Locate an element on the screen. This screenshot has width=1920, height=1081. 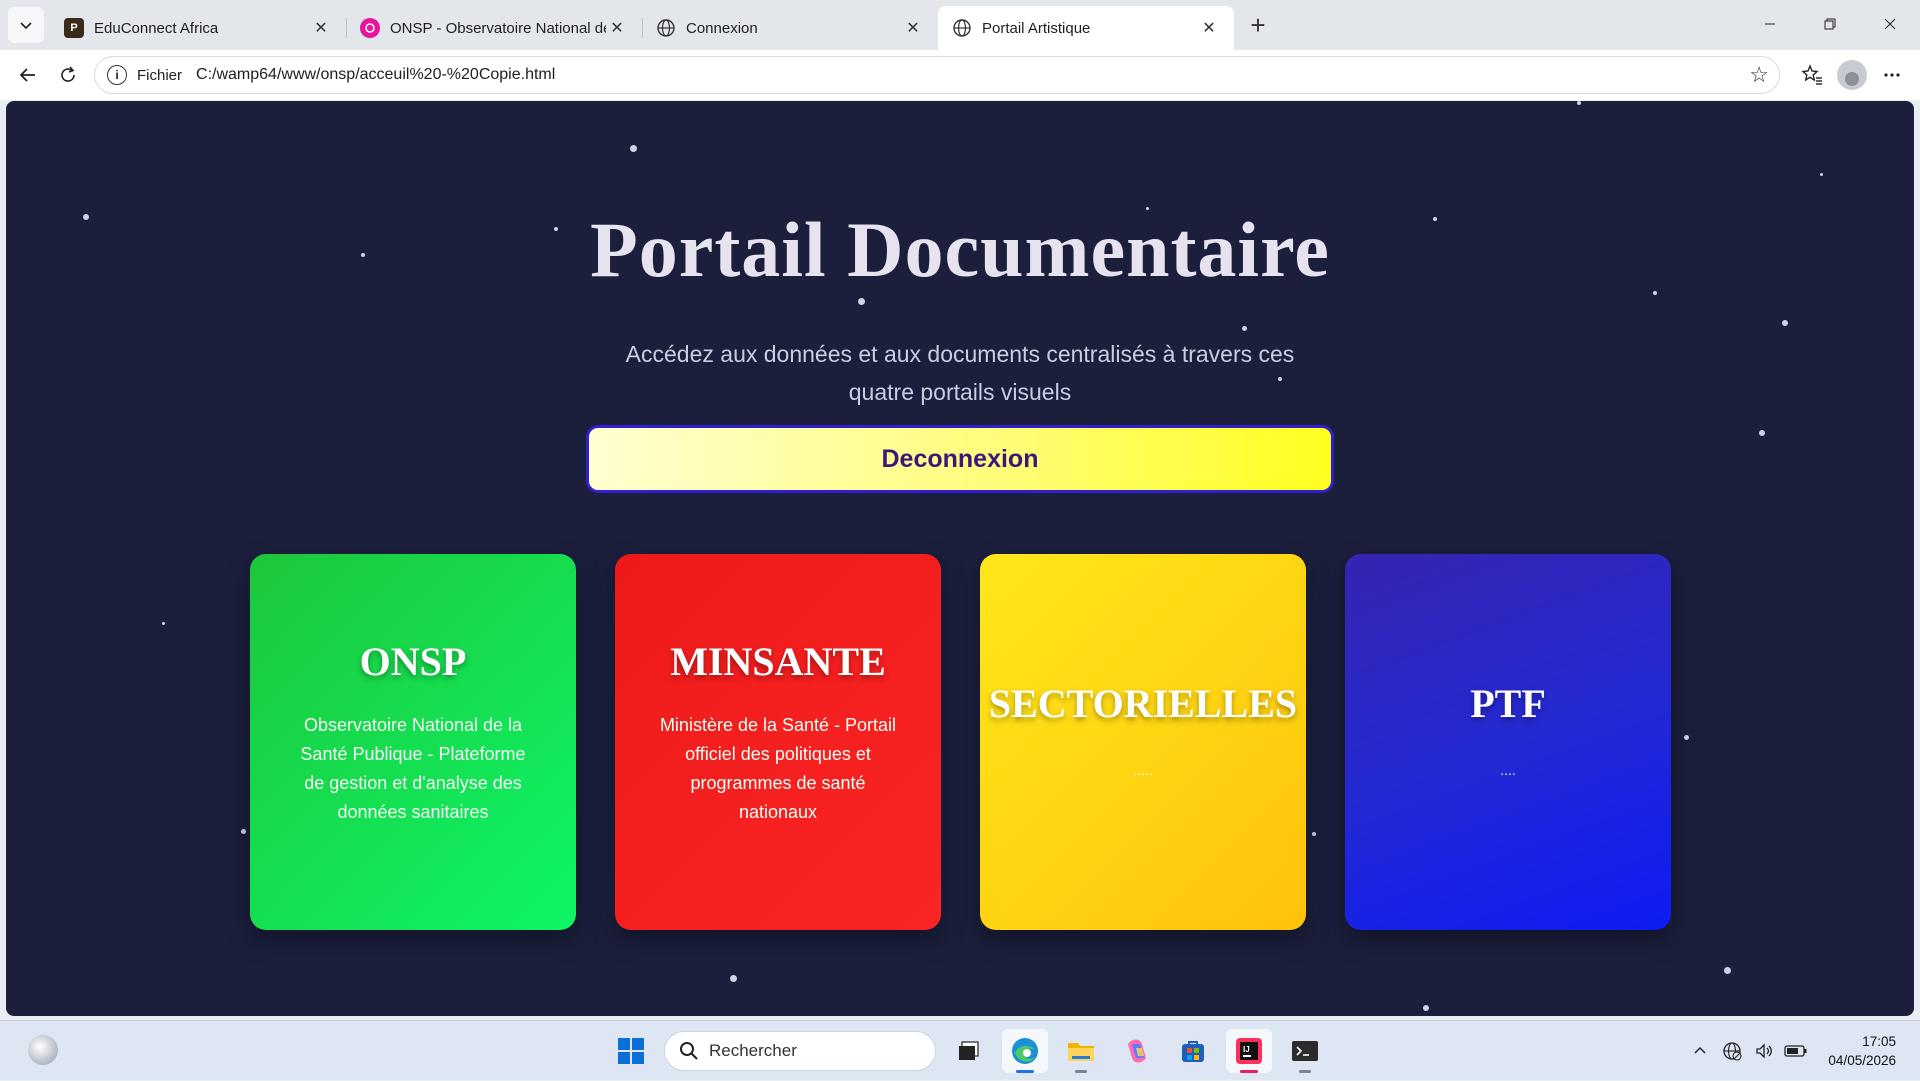
tab-educonnect: P EduConnect Africa ✕ is located at coordinates (198, 28).